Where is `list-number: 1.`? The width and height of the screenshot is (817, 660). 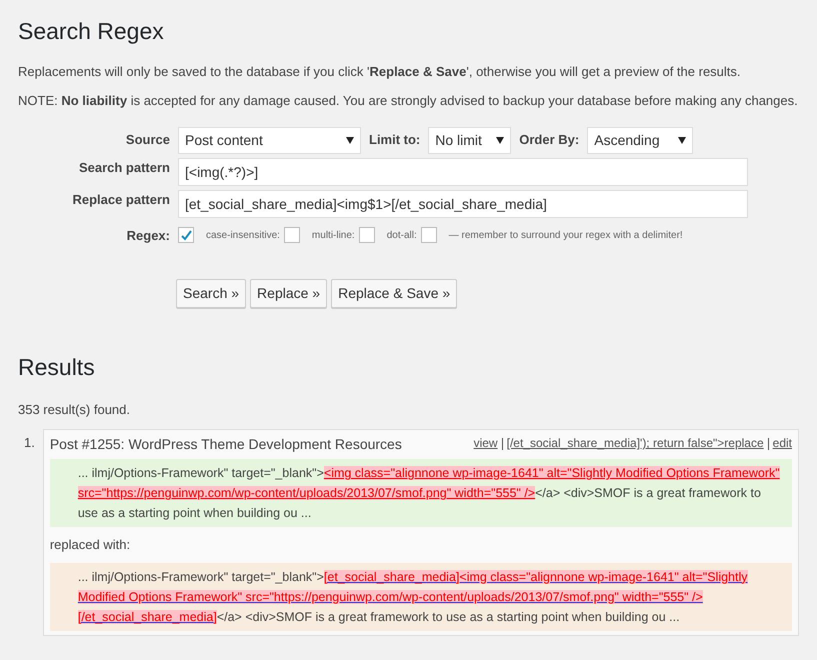
list-number: 1. is located at coordinates (29, 443).